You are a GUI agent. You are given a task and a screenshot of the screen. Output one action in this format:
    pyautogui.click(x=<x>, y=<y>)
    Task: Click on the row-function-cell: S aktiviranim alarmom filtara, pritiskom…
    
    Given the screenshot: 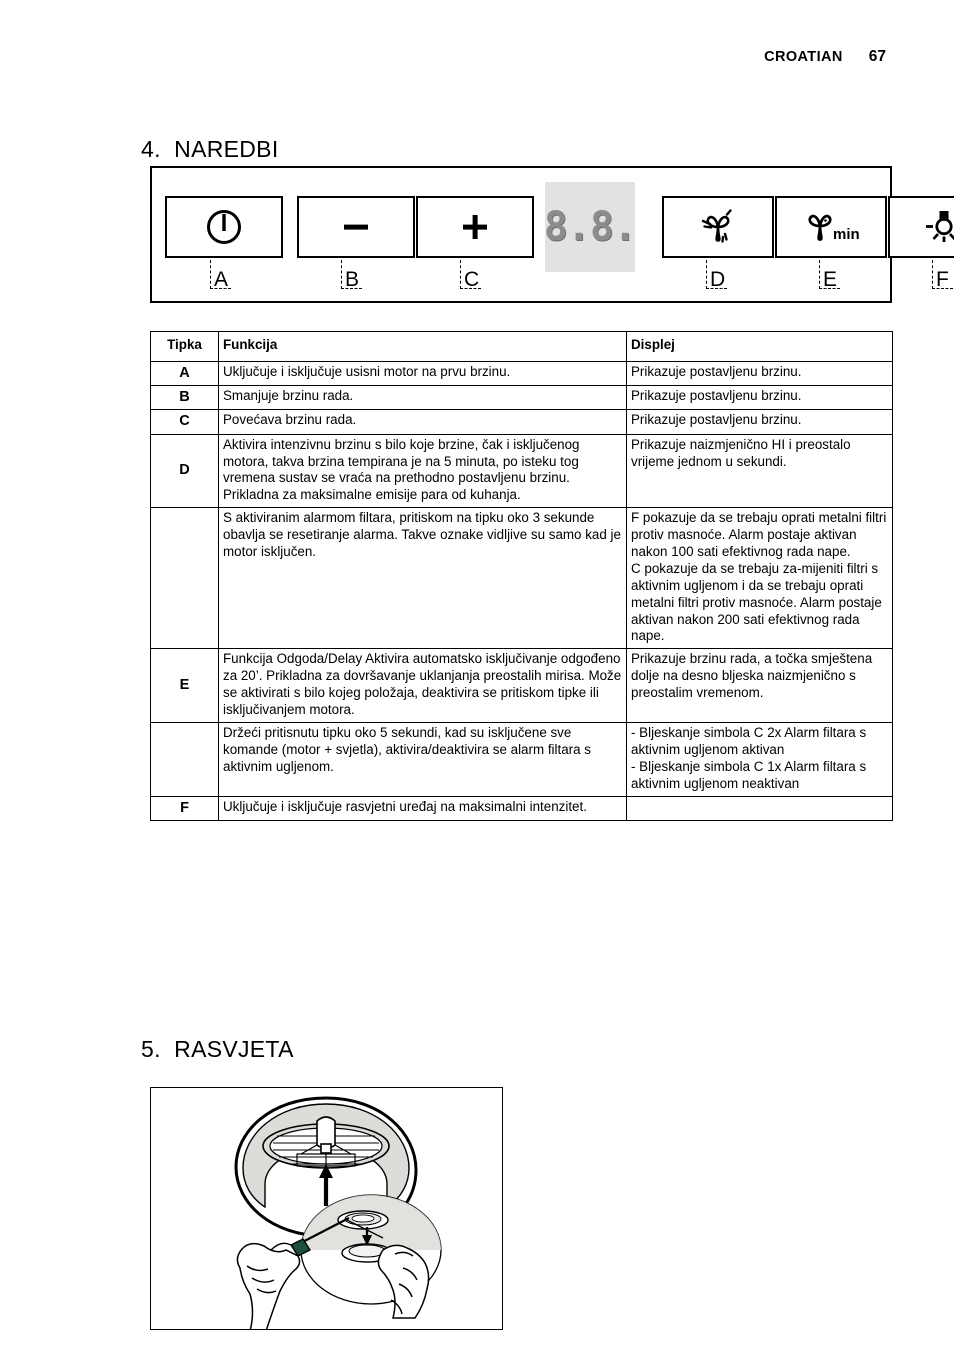 What is the action you would take?
    pyautogui.click(x=422, y=578)
    